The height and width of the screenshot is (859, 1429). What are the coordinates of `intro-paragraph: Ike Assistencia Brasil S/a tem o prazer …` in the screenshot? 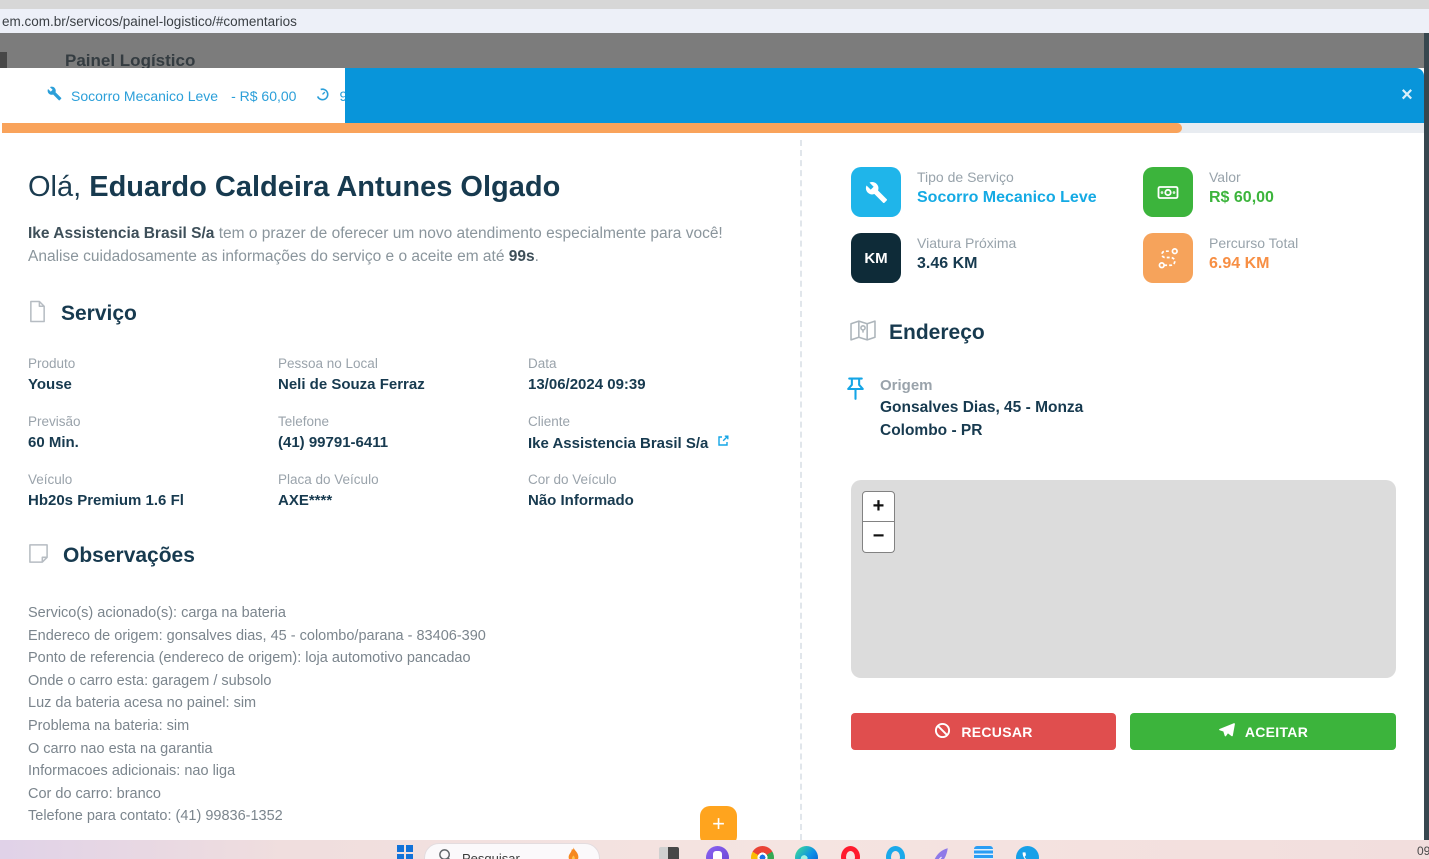 It's located at (375, 245).